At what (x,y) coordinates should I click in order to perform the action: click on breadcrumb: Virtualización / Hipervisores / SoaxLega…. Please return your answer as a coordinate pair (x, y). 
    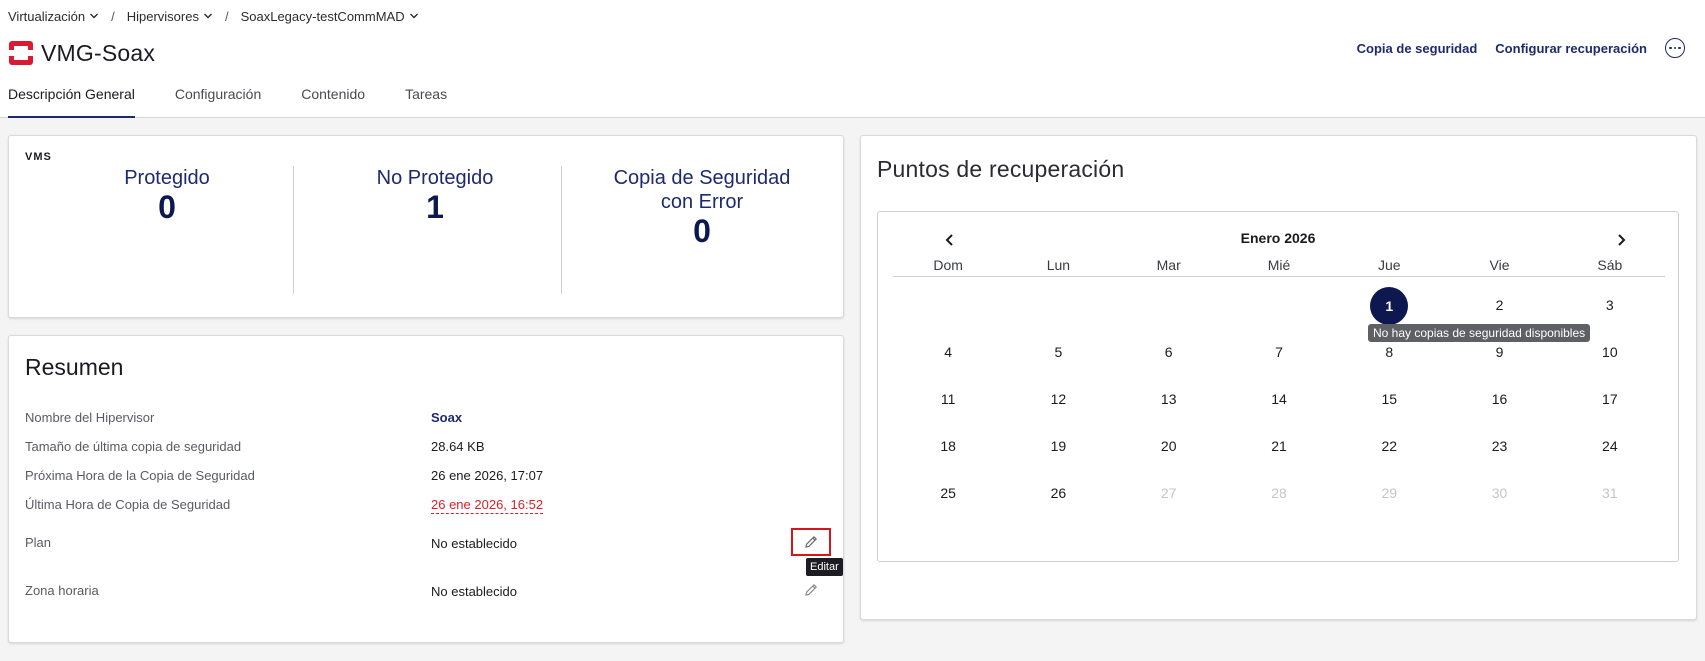
    Looking at the image, I should click on (213, 16).